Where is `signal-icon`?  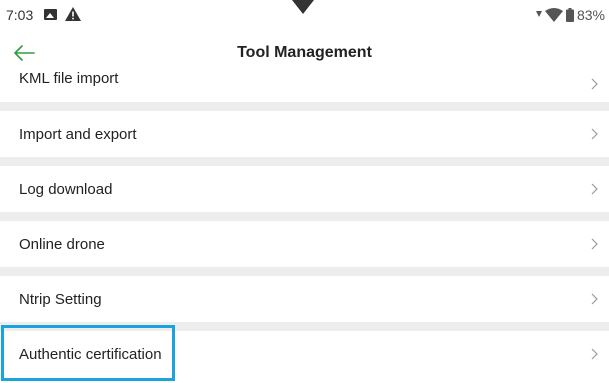 signal-icon is located at coordinates (538, 14).